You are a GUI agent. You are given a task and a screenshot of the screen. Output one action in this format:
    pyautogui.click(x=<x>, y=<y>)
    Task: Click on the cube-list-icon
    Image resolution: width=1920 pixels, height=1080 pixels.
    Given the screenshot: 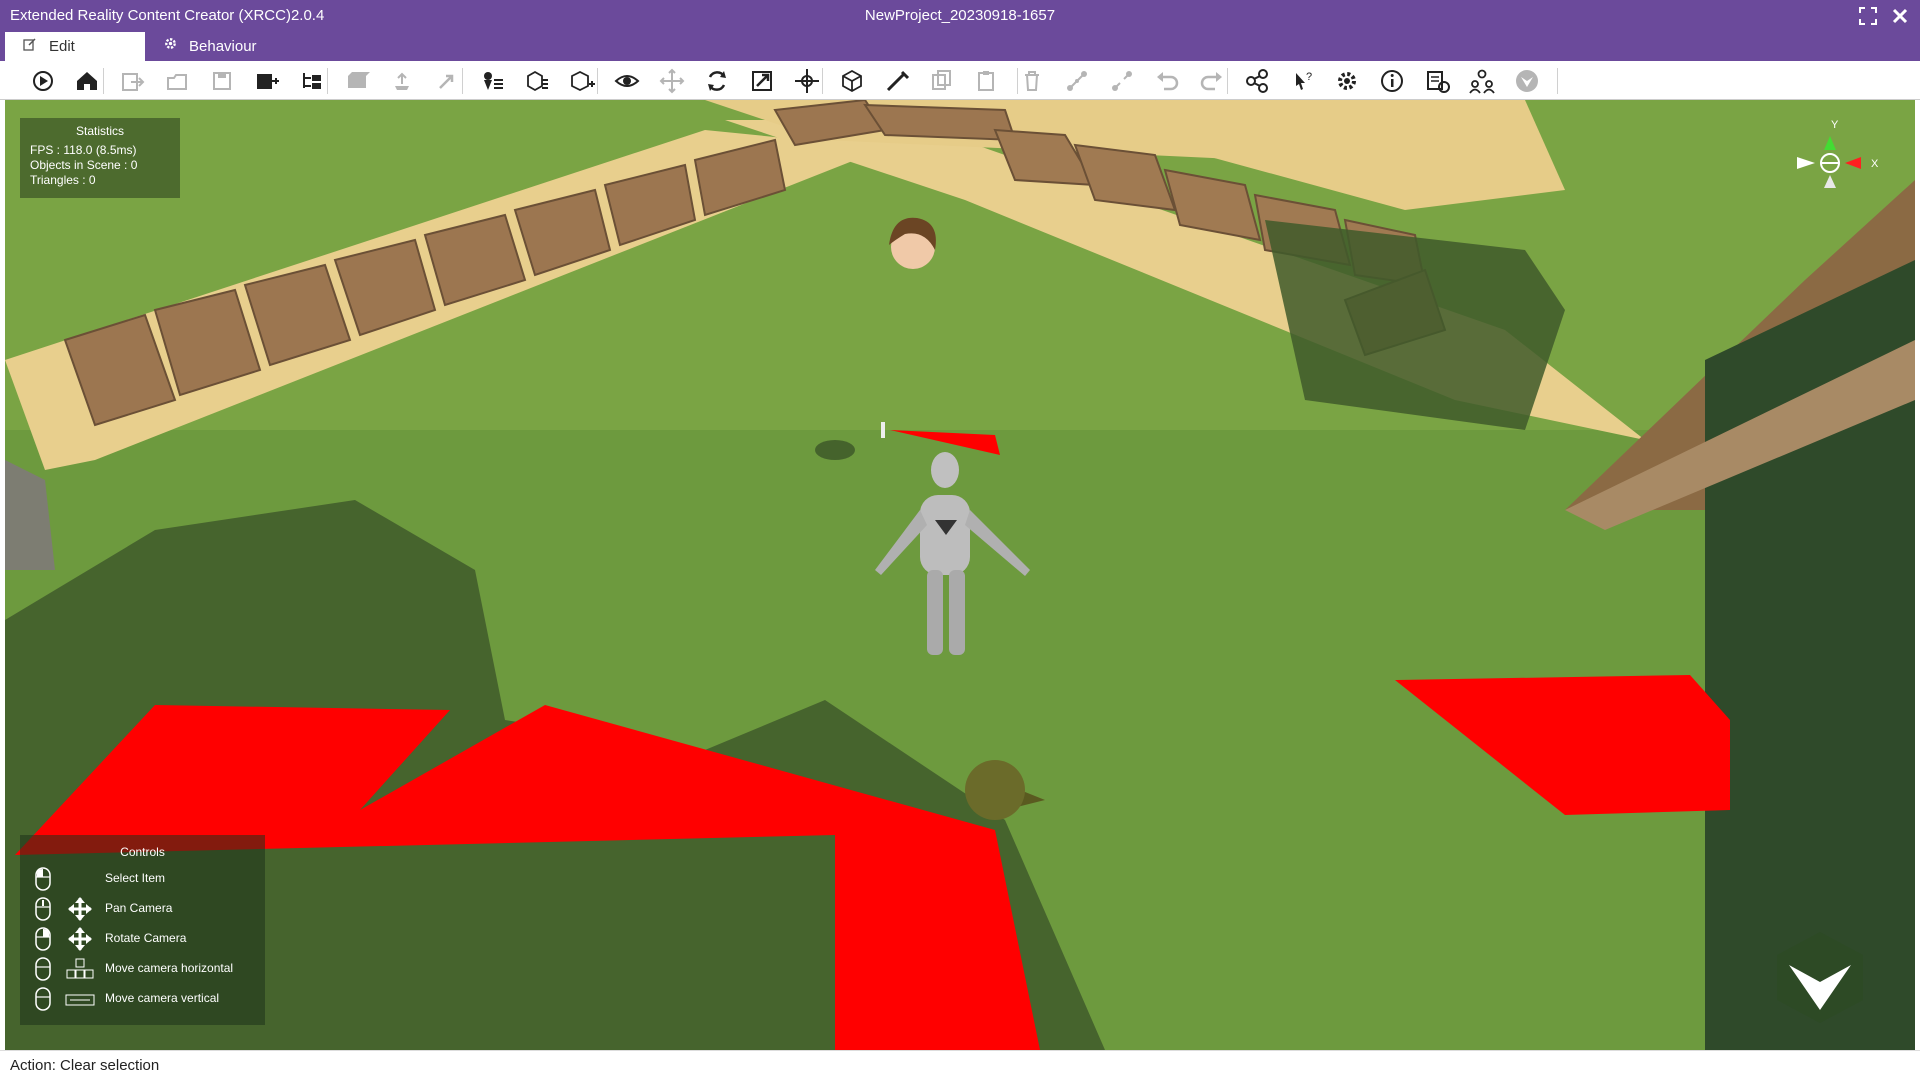 What is the action you would take?
    pyautogui.click(x=537, y=81)
    